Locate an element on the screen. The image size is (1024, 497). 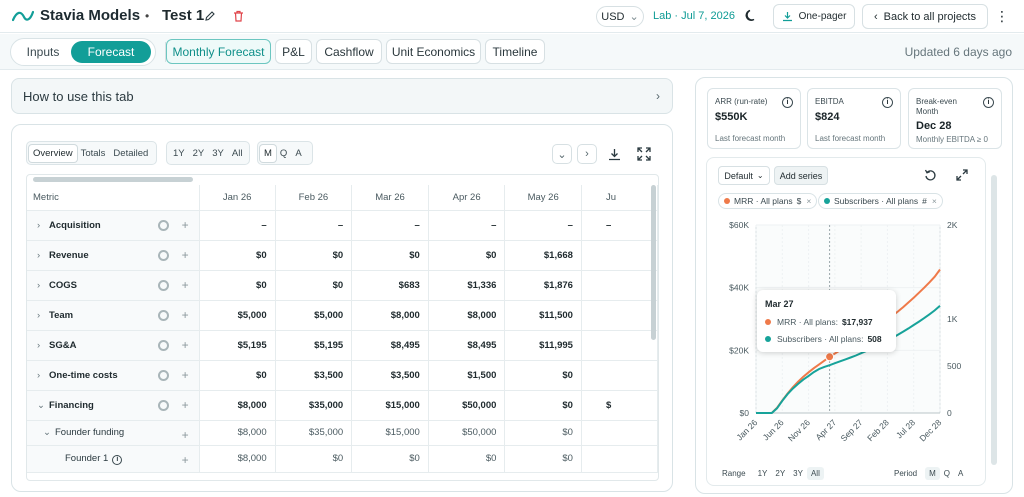
row-label: › SG&A + is located at coordinates (113, 345).